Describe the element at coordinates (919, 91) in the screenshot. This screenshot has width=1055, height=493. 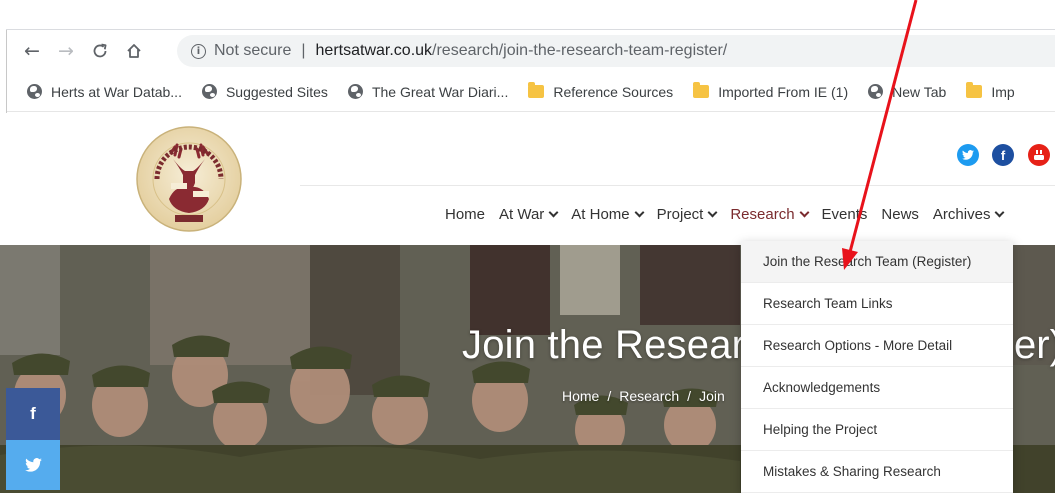
I see `bookmark-label: New Tab` at that location.